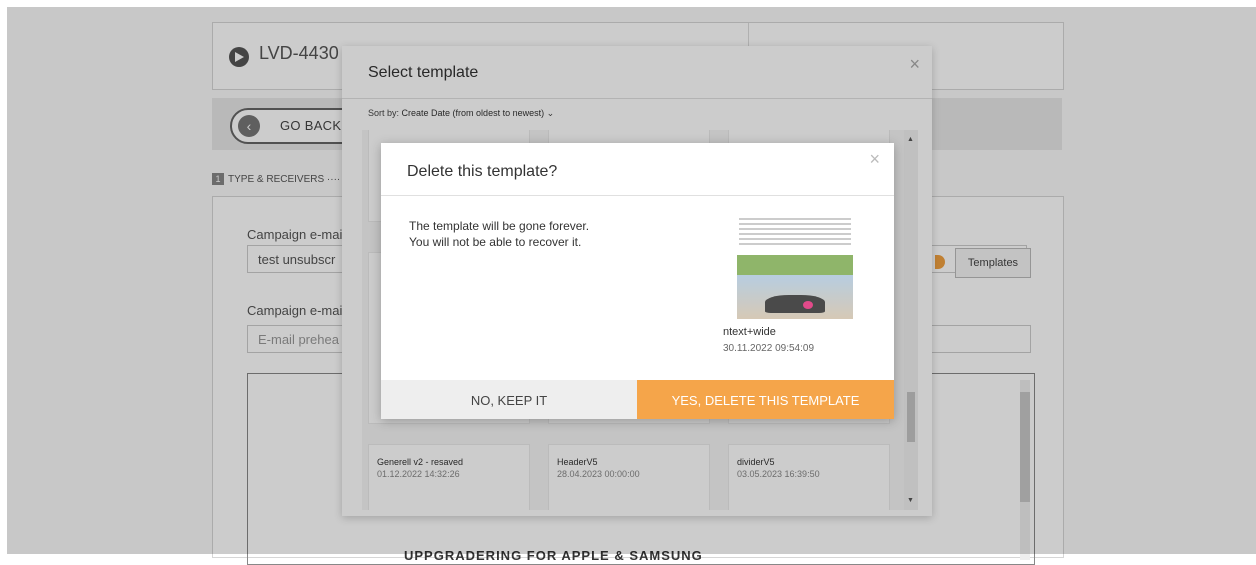  Describe the element at coordinates (482, 171) in the screenshot. I see `delete-dialog-title: Delete this template?` at that location.